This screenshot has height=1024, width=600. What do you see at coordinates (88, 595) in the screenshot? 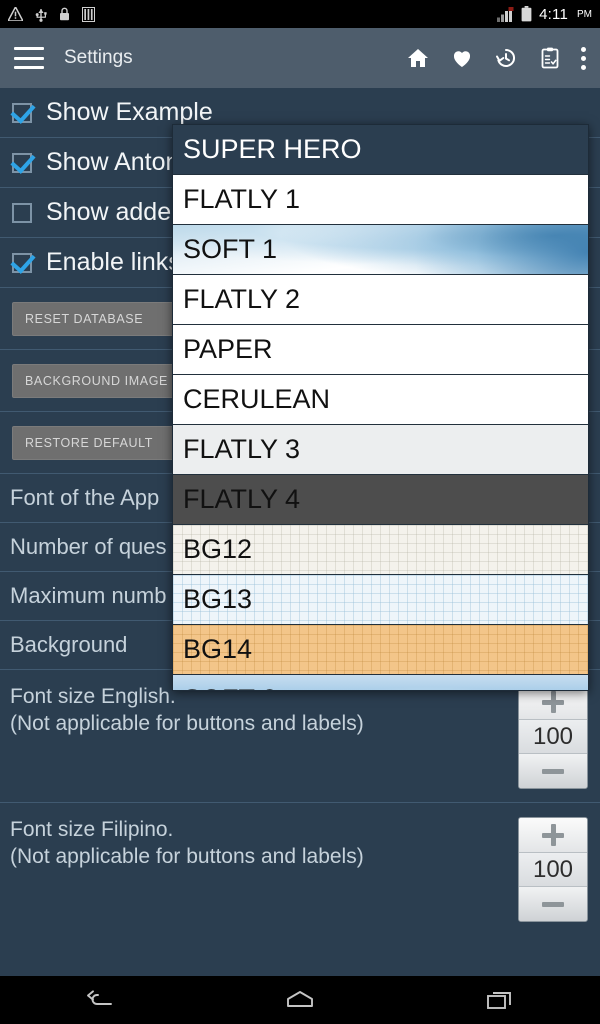
I see `setting-label: Maximum numb` at bounding box center [88, 595].